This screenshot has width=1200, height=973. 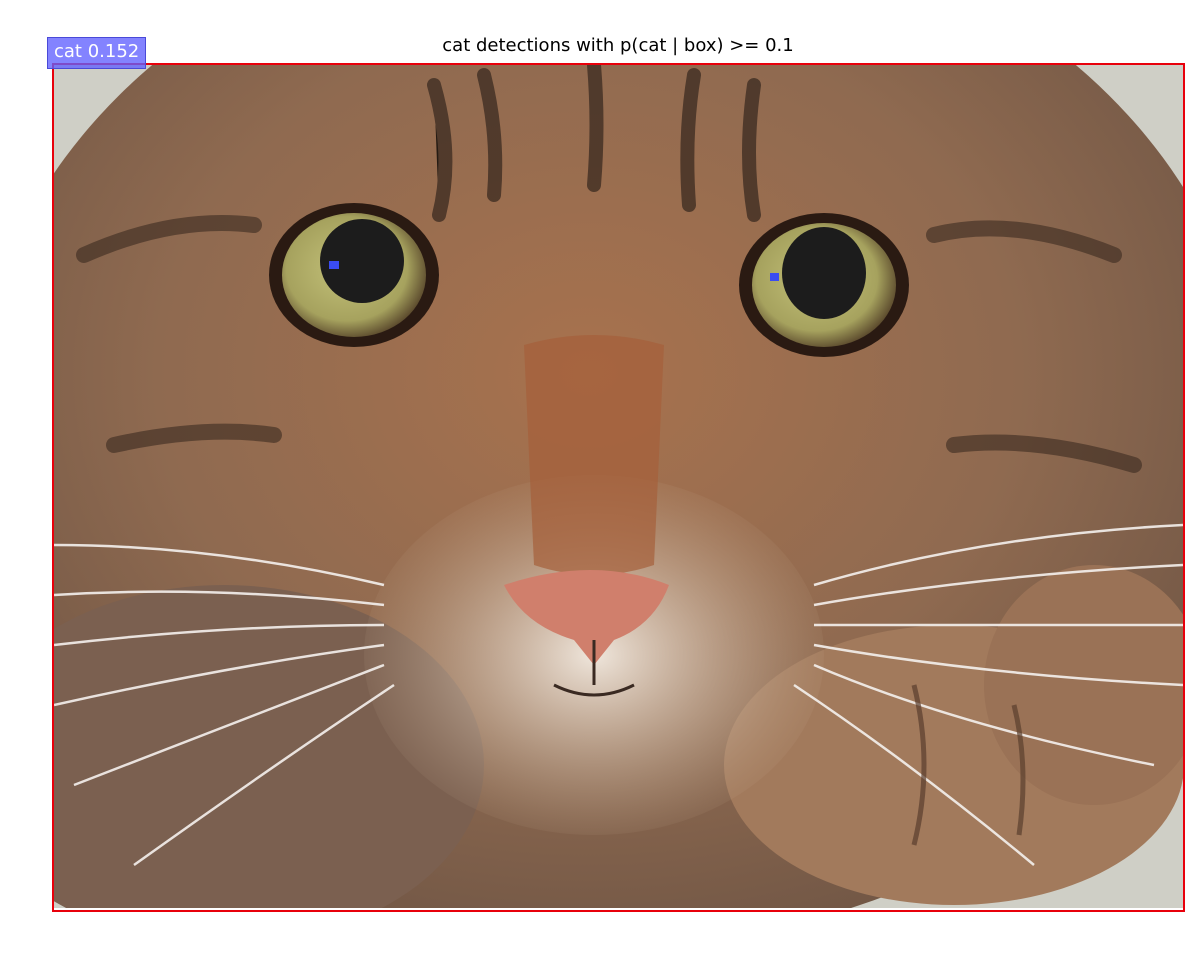 What do you see at coordinates (824, 285) in the screenshot?
I see `right-eye` at bounding box center [824, 285].